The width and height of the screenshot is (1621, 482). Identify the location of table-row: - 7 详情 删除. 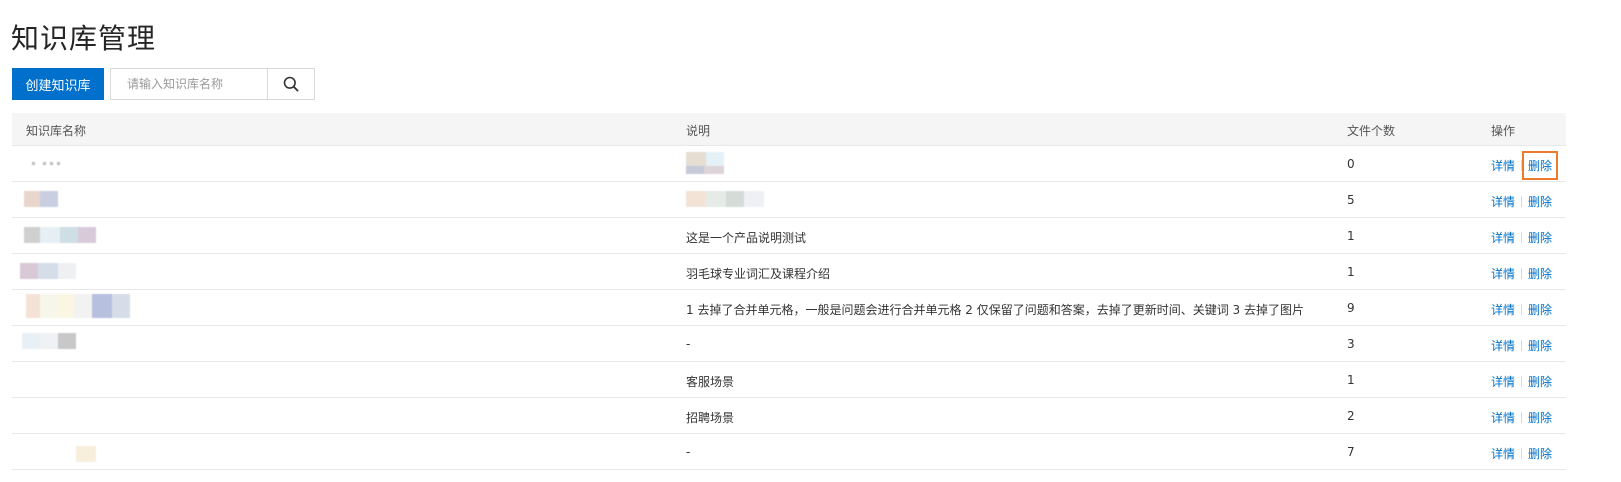
(789, 452).